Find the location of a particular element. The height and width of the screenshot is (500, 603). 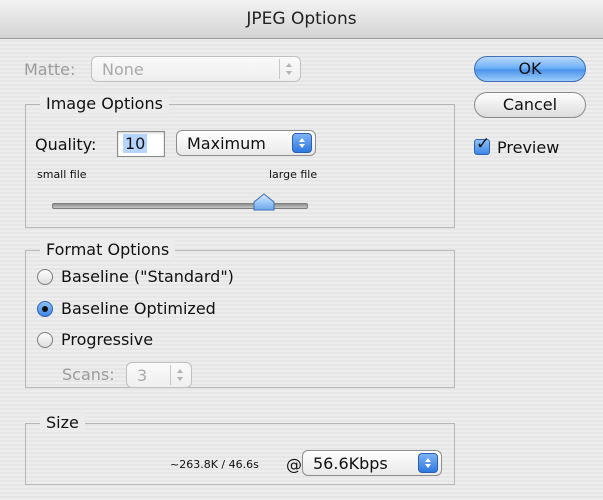

matte-stepper-icon is located at coordinates (288, 69).